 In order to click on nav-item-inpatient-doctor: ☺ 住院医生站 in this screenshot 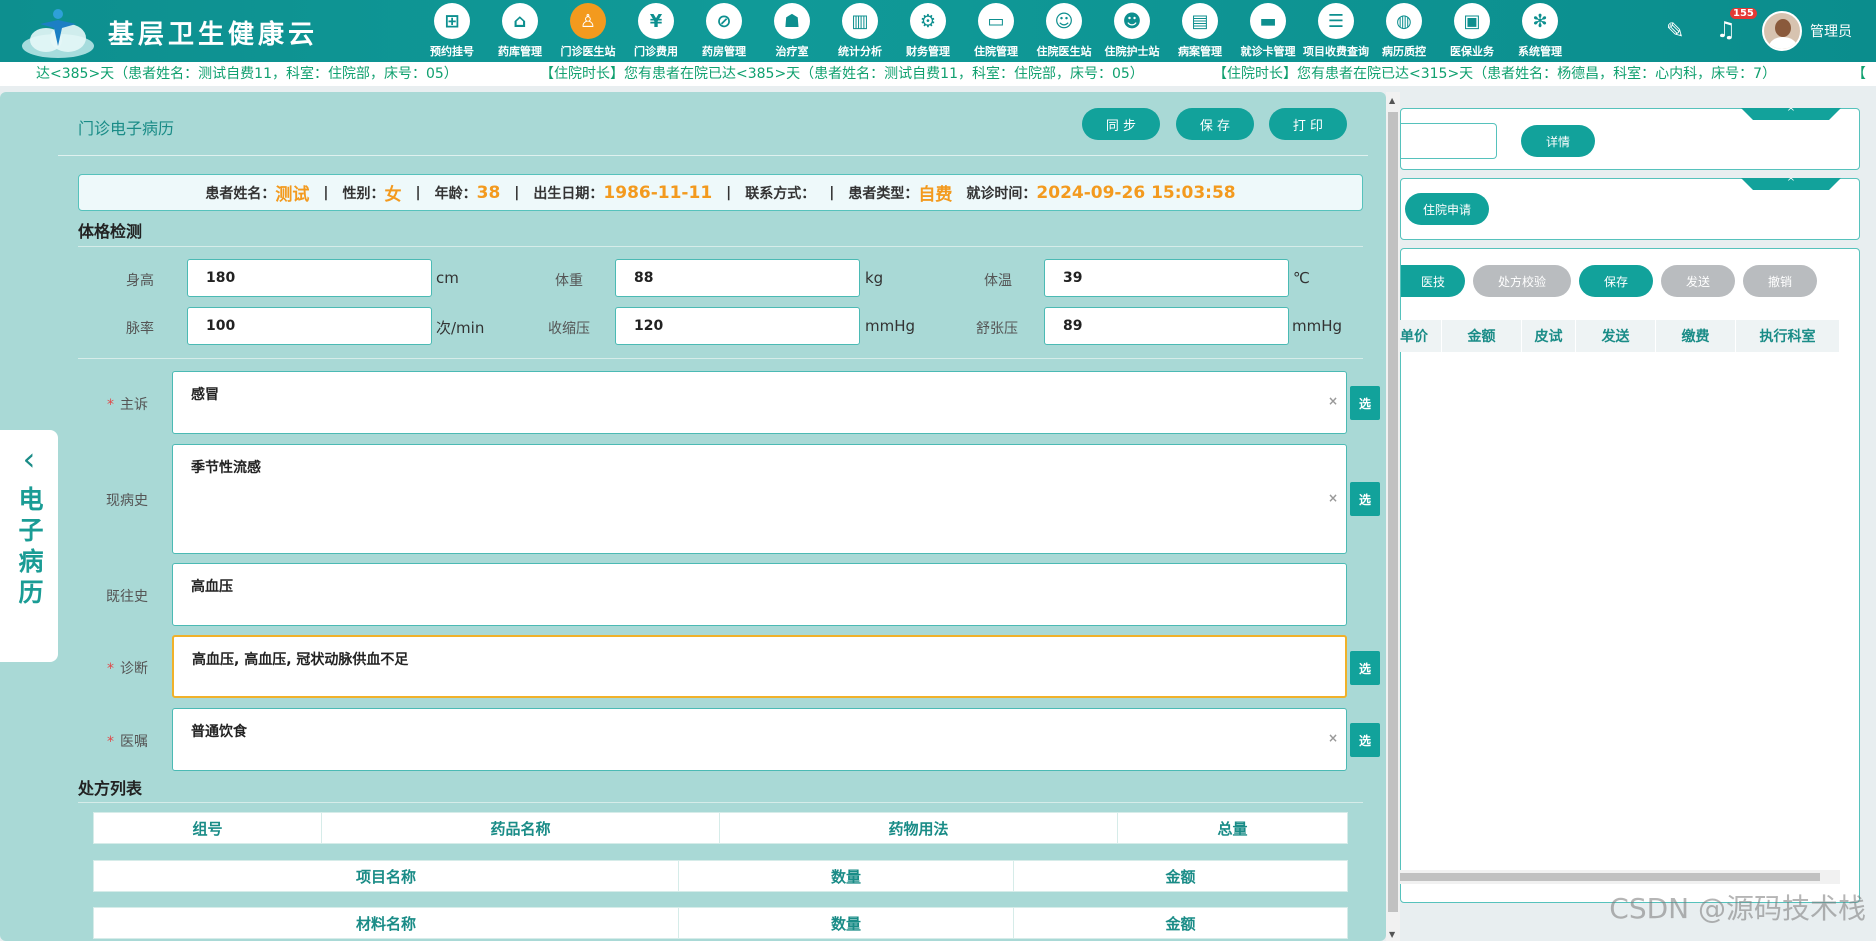, I will do `click(1064, 31)`.